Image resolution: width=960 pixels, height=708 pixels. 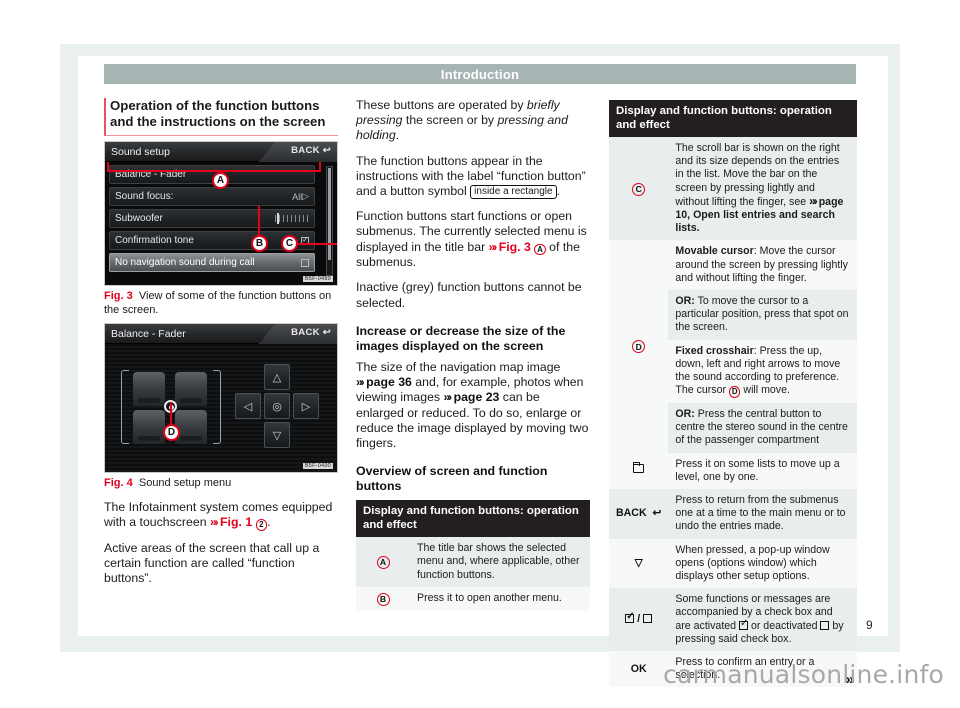 I want to click on dpad-center-button: ◎, so click(x=277, y=406).